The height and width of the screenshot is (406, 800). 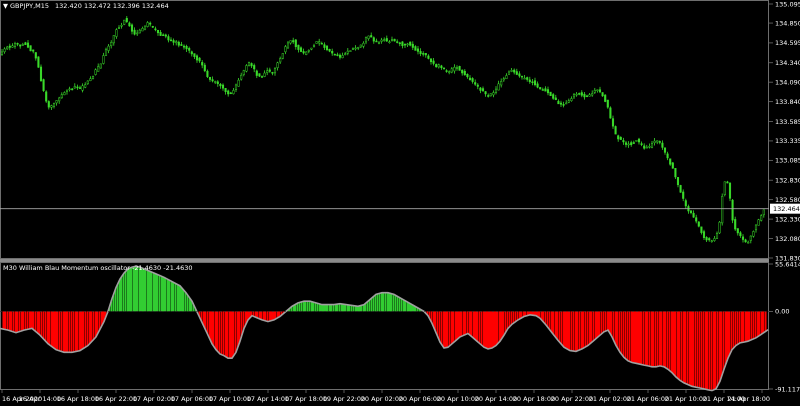 I want to click on price-tick-label: 134.850, so click(x=787, y=23).